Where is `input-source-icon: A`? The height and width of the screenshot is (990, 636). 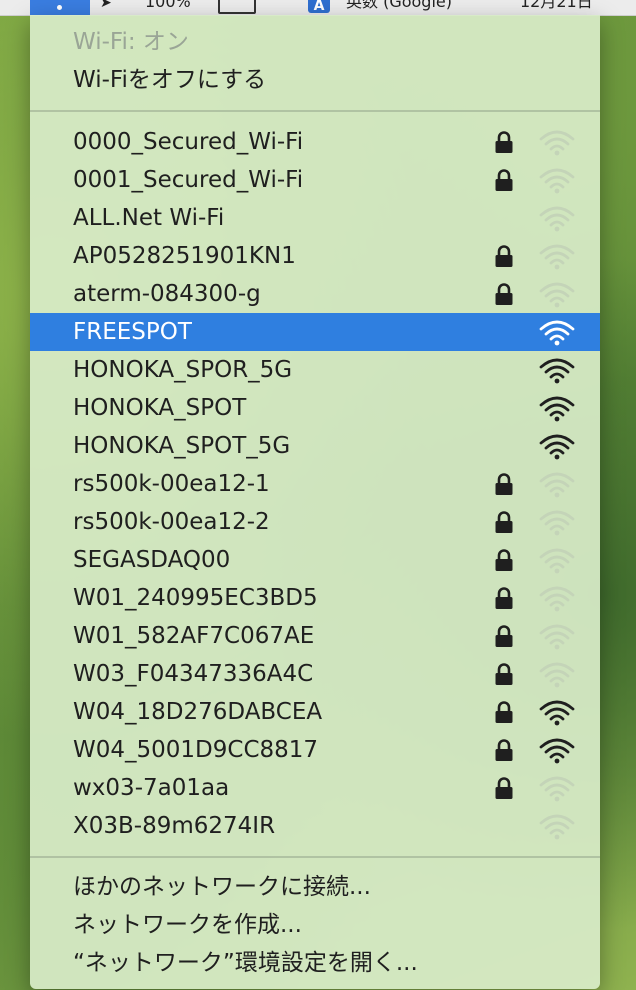
input-source-icon: A is located at coordinates (319, 7).